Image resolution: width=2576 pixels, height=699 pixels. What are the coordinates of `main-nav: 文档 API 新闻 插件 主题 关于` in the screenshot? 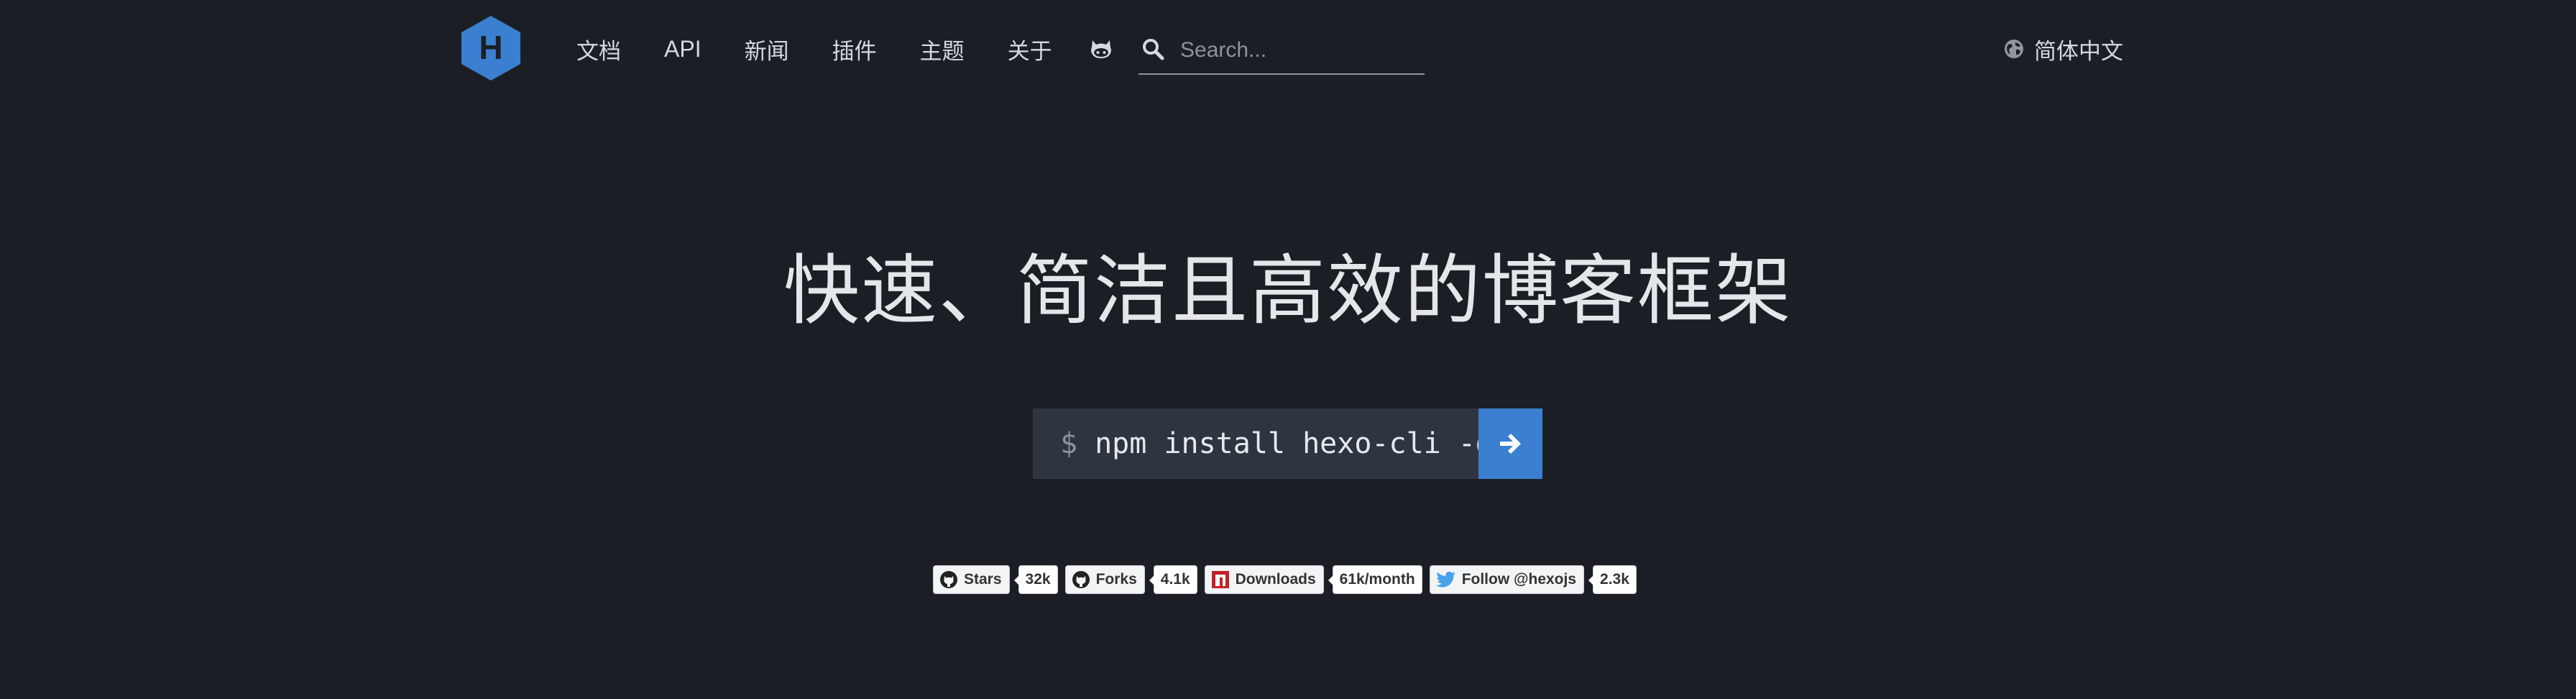 It's located at (835, 49).